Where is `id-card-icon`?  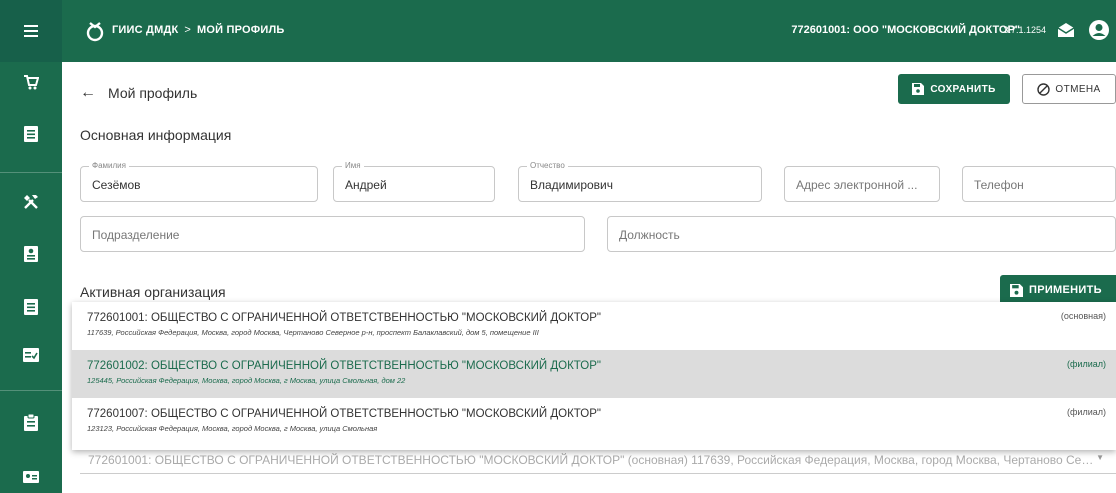 id-card-icon is located at coordinates (31, 477).